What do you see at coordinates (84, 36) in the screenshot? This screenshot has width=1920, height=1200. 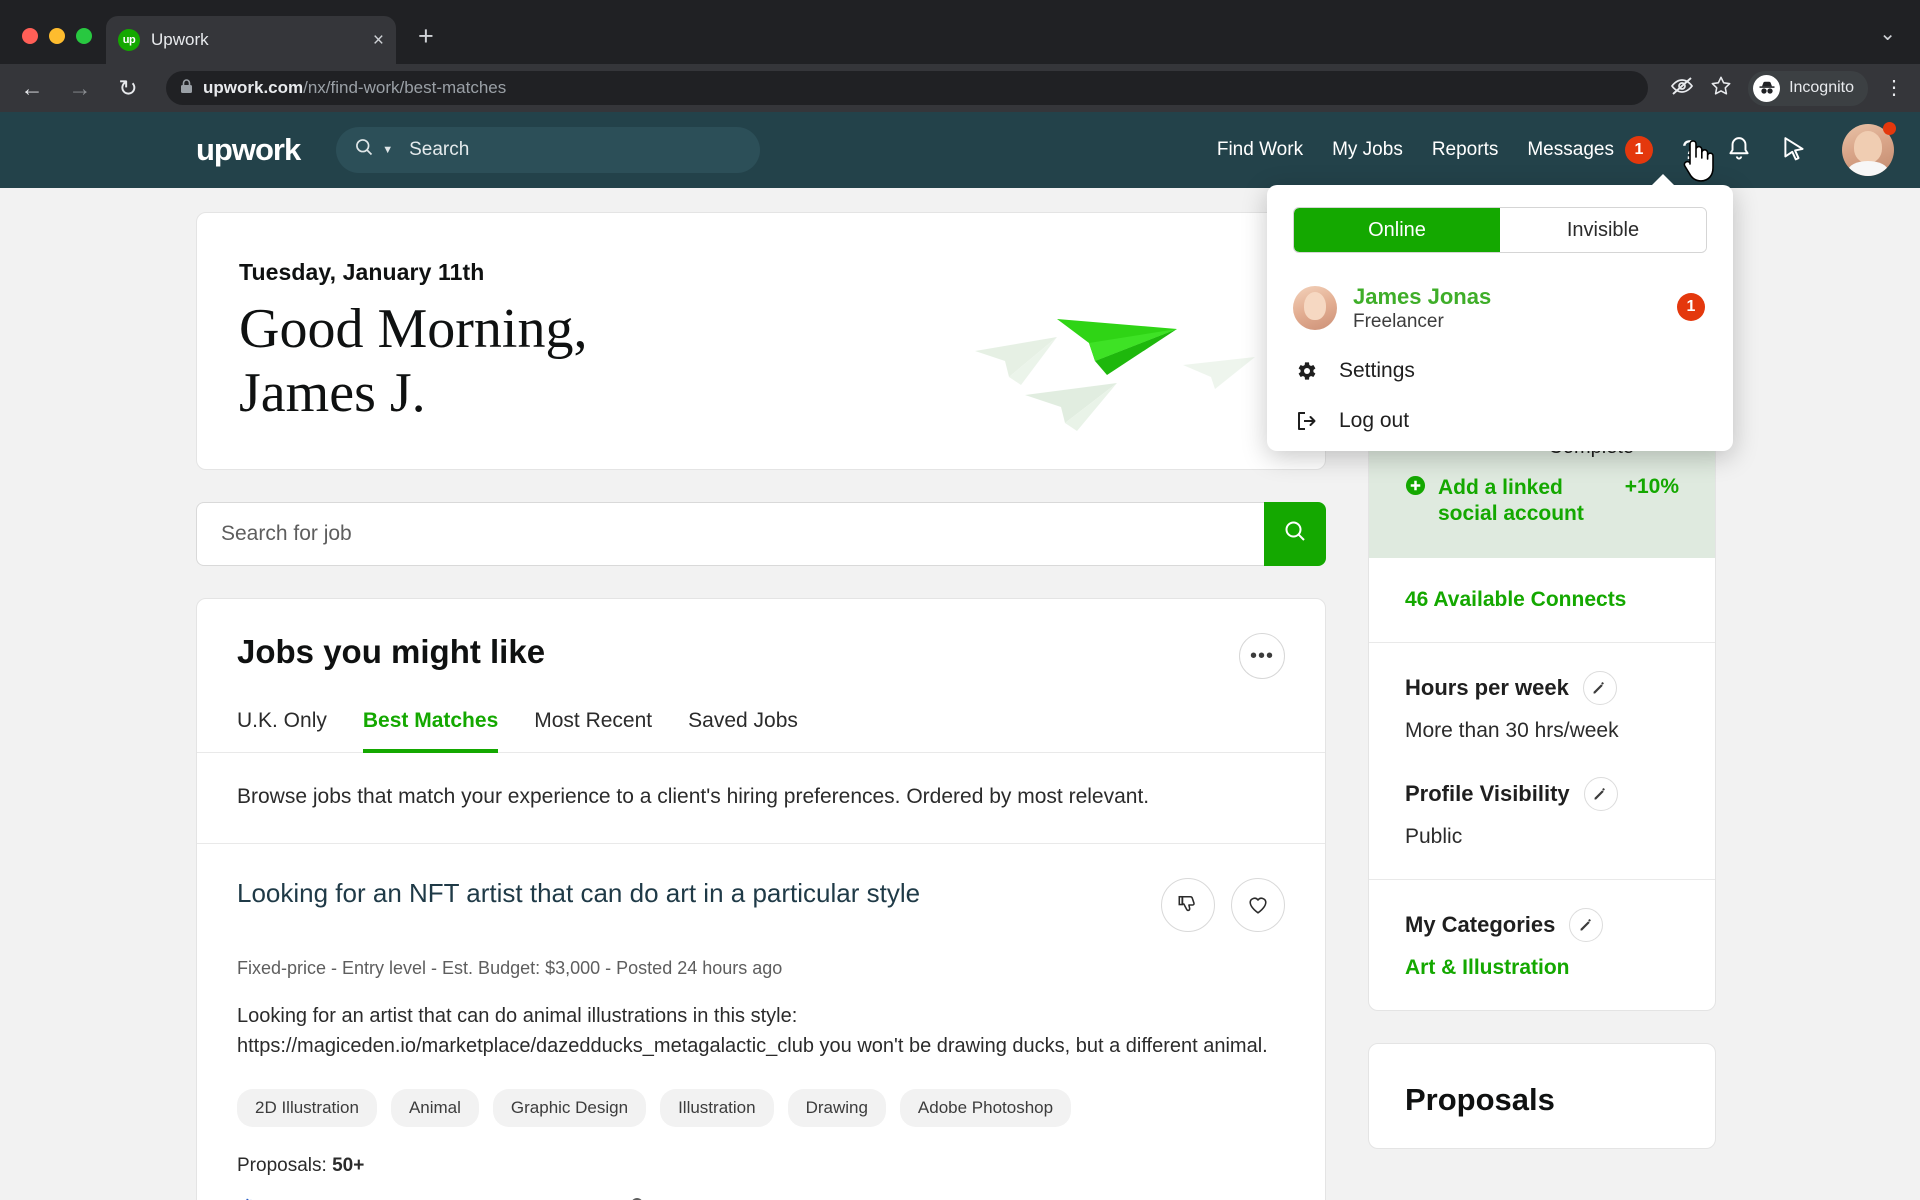 I see `maximize-window-button` at bounding box center [84, 36].